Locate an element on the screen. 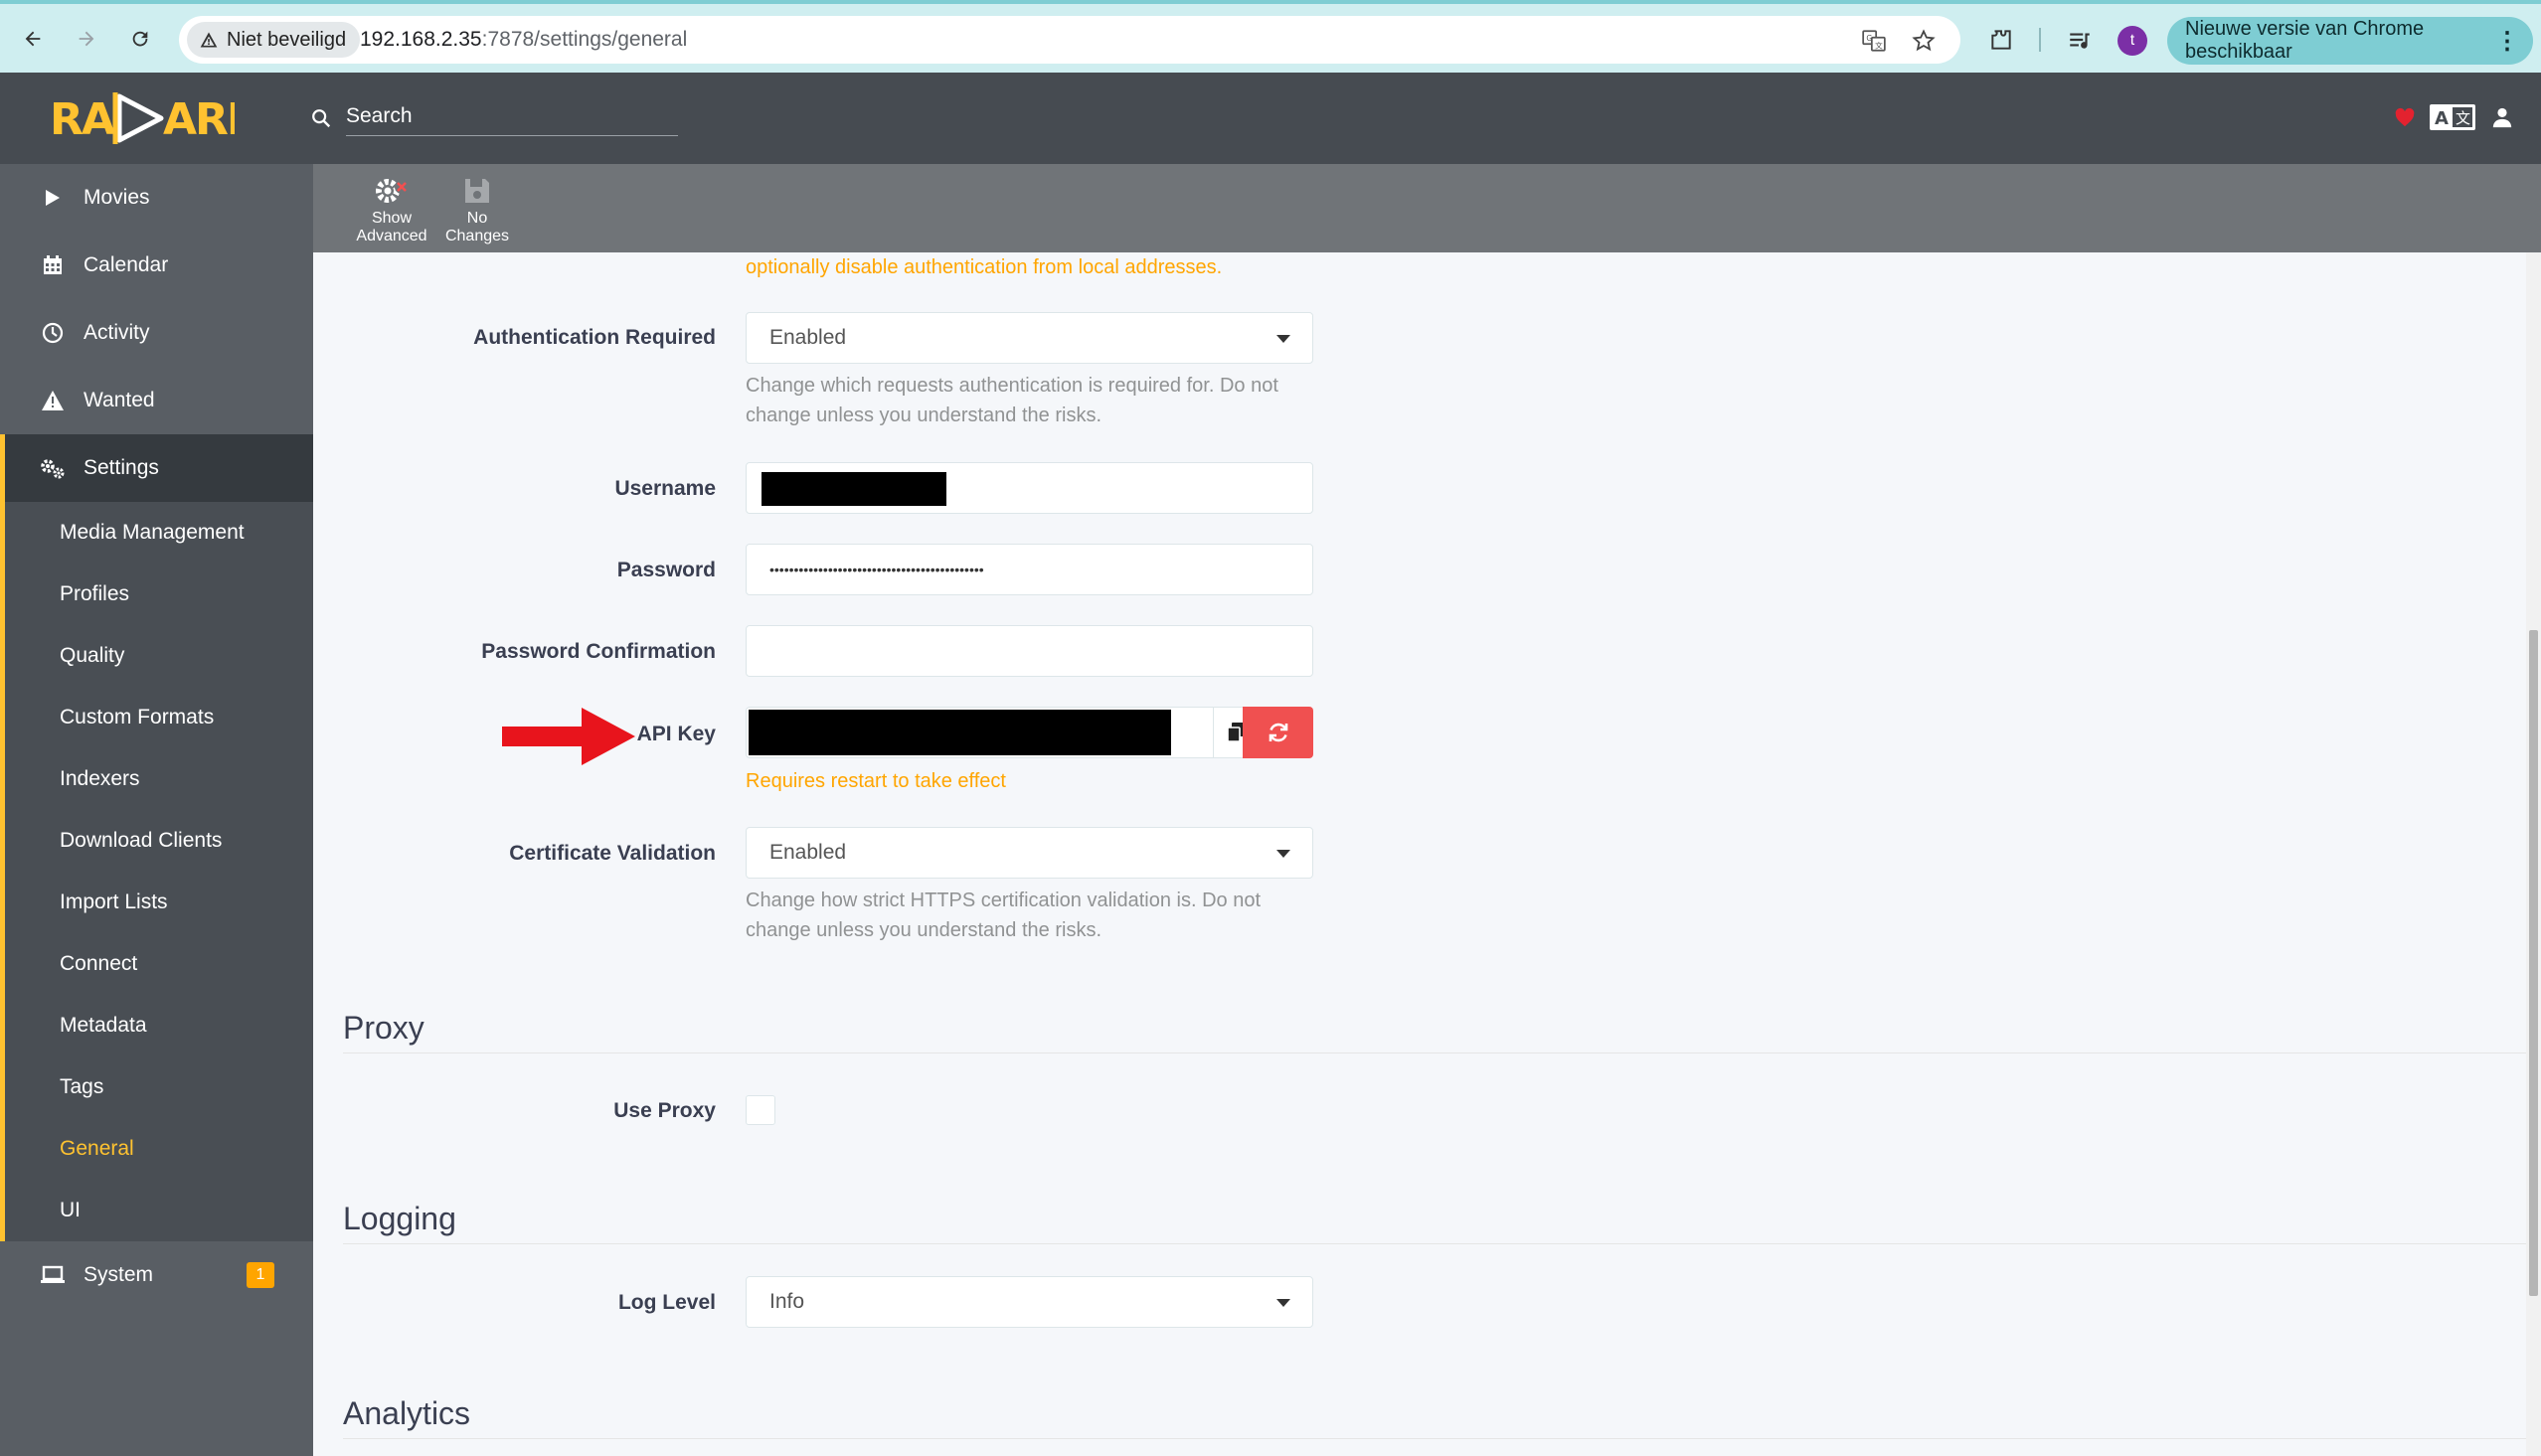  username-label: Username is located at coordinates (665, 488).